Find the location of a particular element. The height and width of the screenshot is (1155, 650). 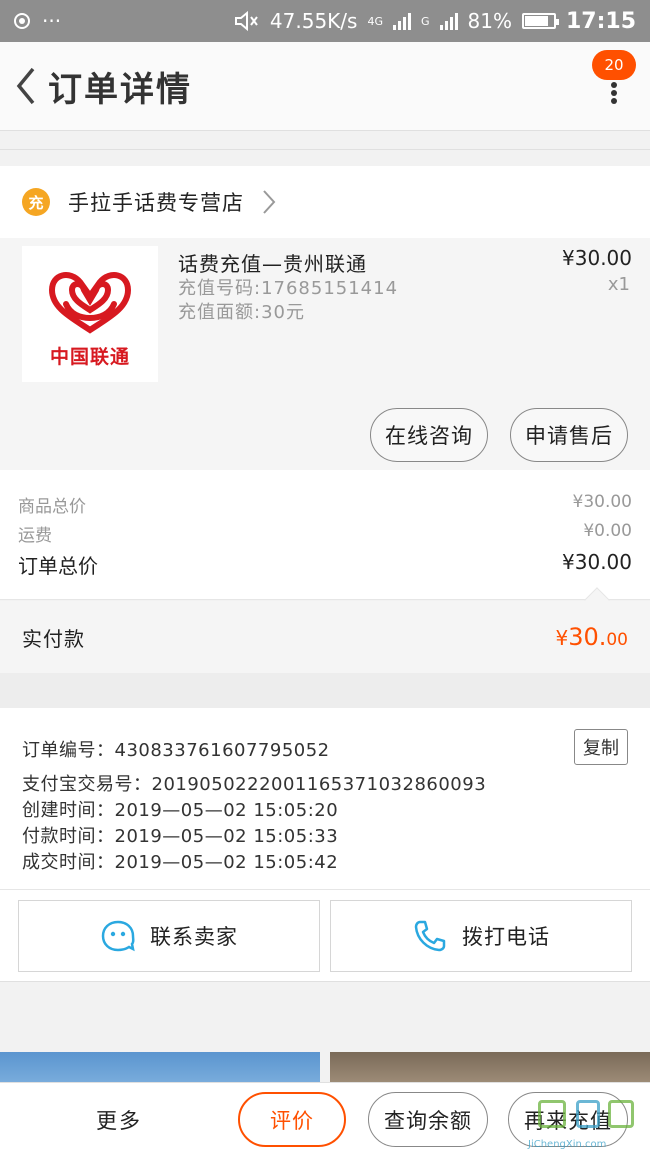

status-bar: ··· 47.55K/s 4G G 81% 17:15 is located at coordinates (325, 21).